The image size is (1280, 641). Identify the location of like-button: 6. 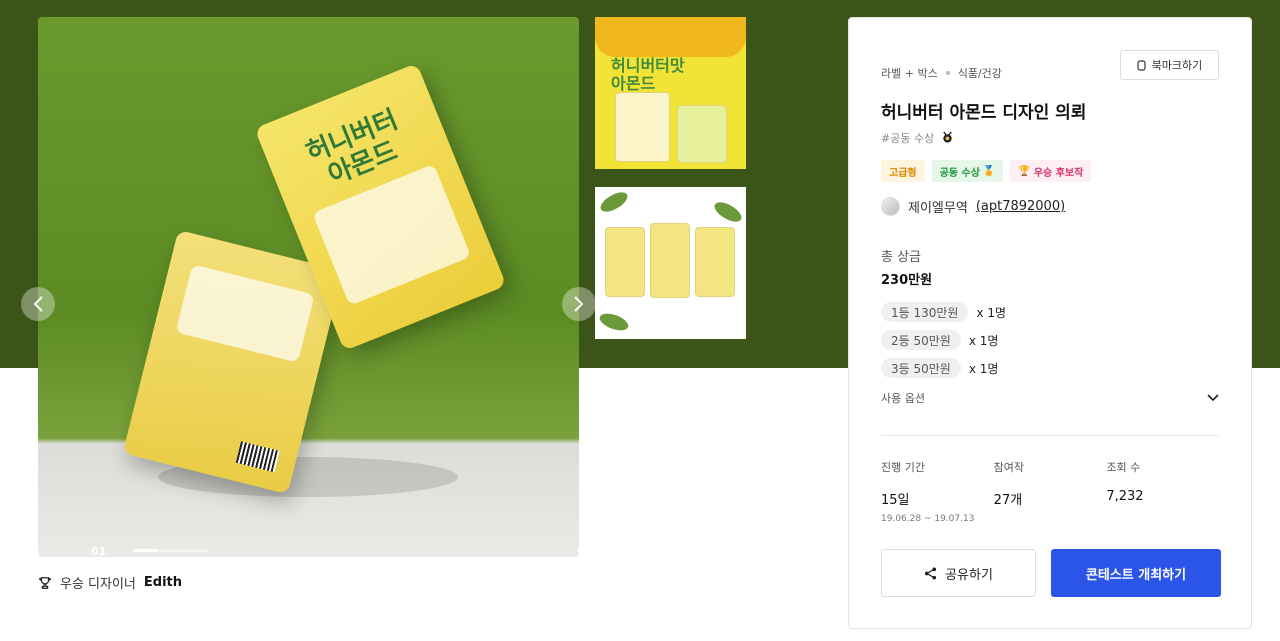
(577, 550).